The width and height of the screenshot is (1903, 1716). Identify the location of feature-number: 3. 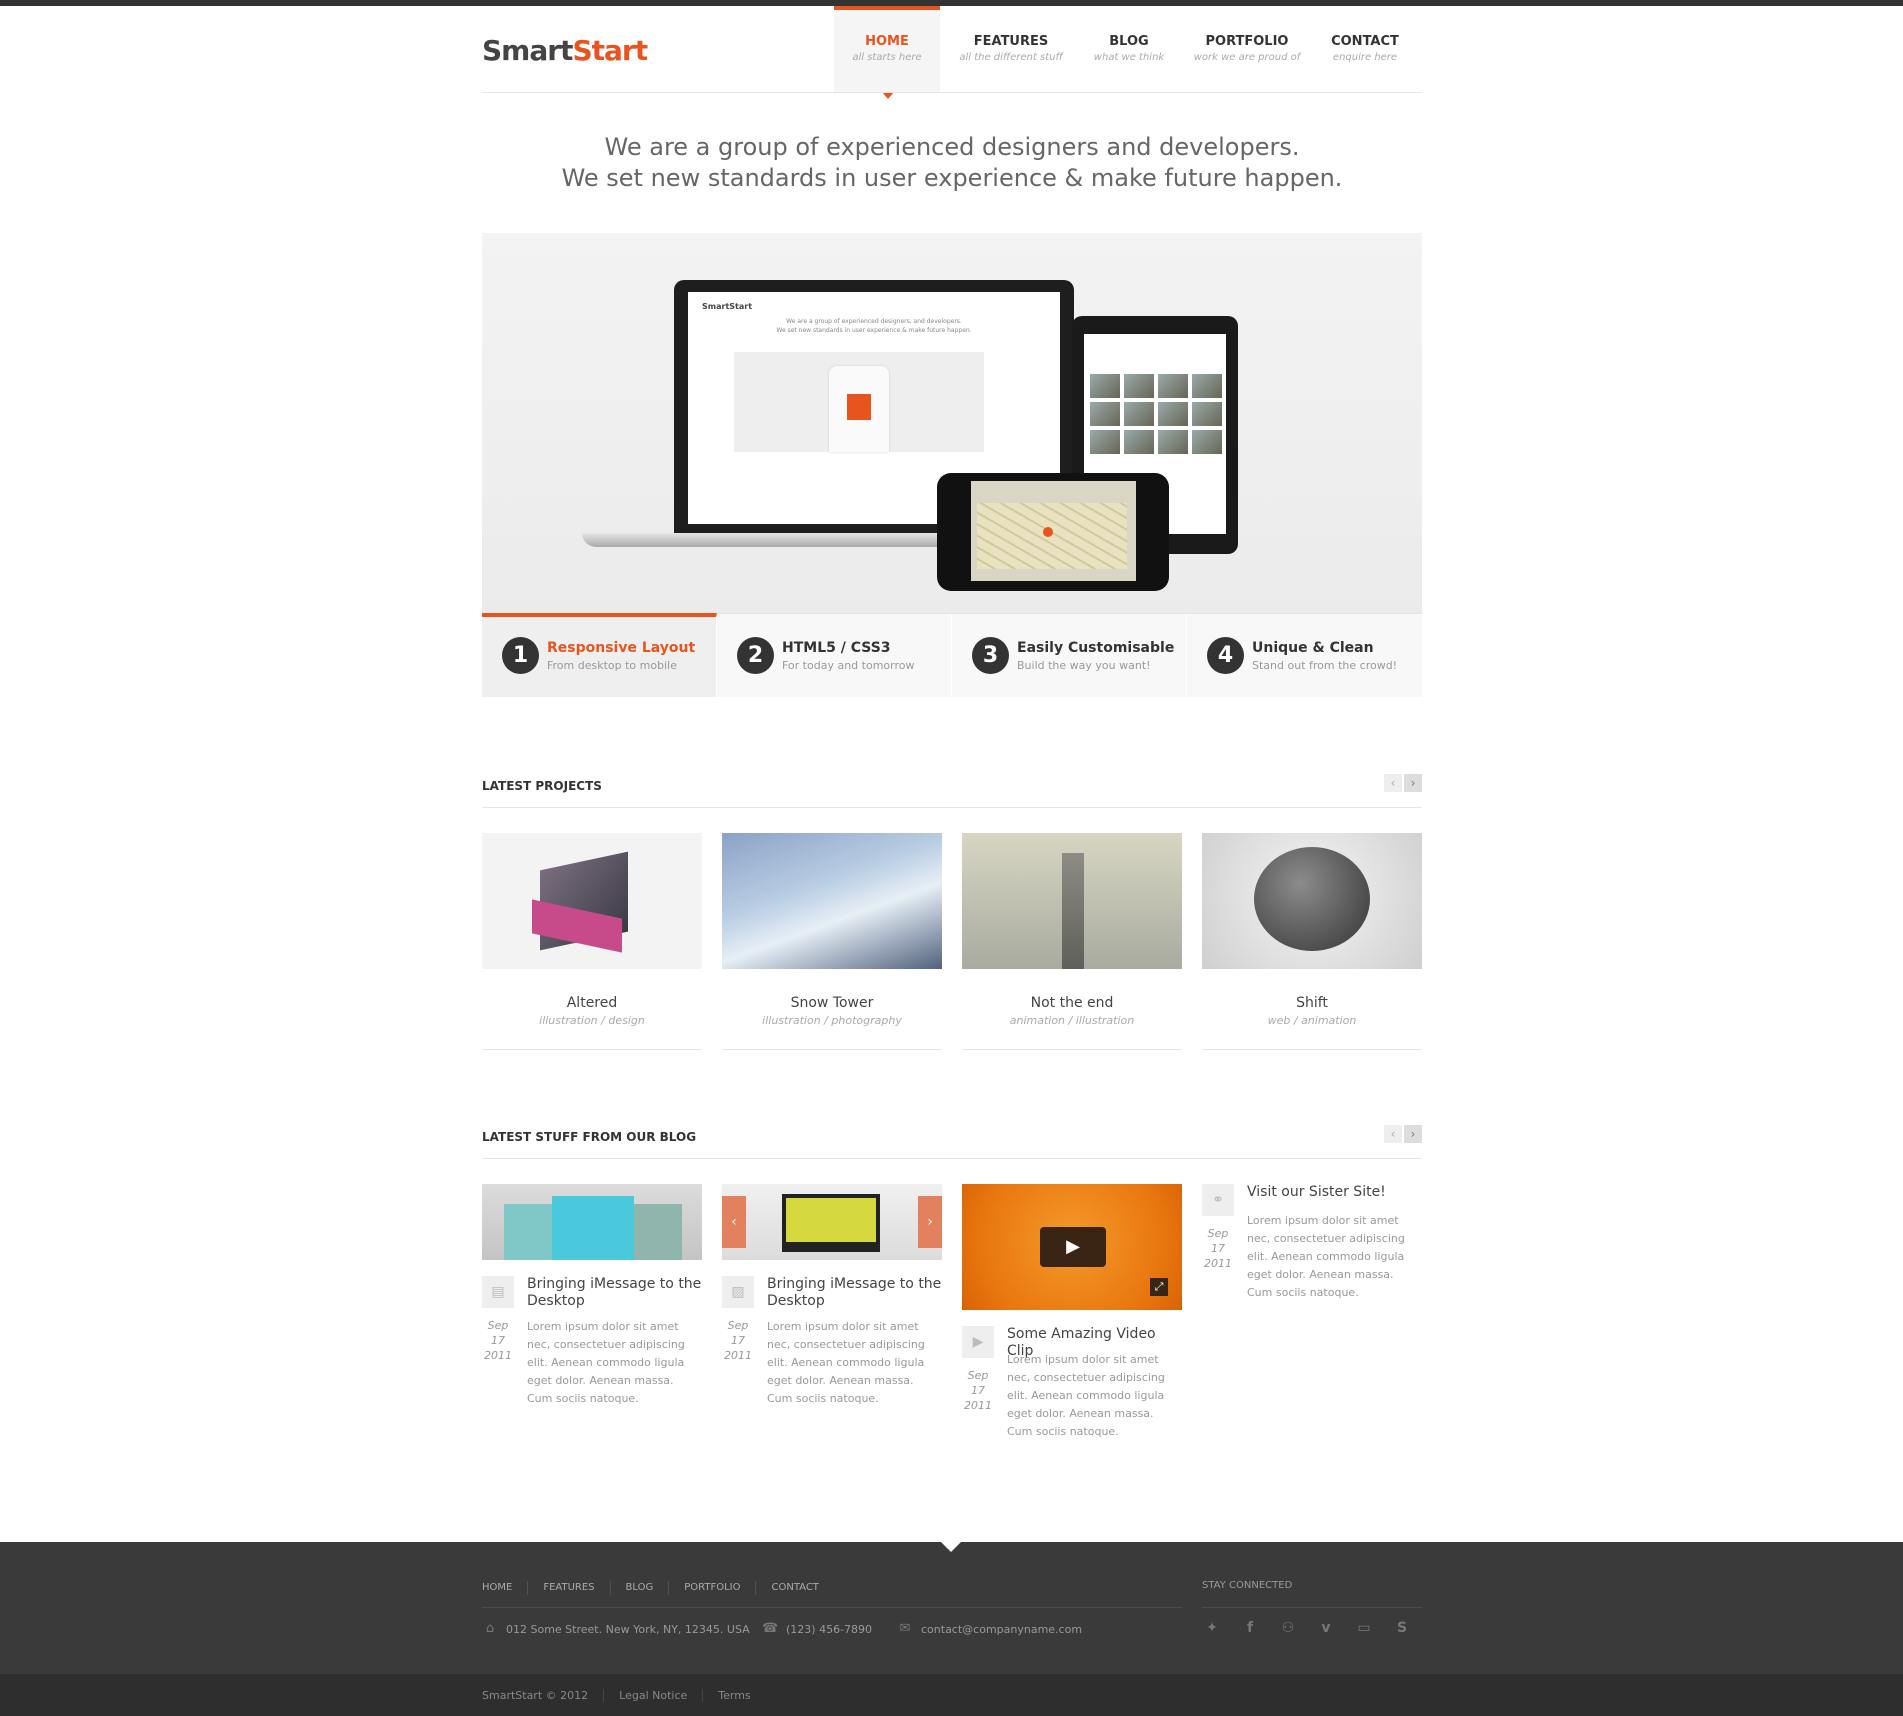
(990, 655).